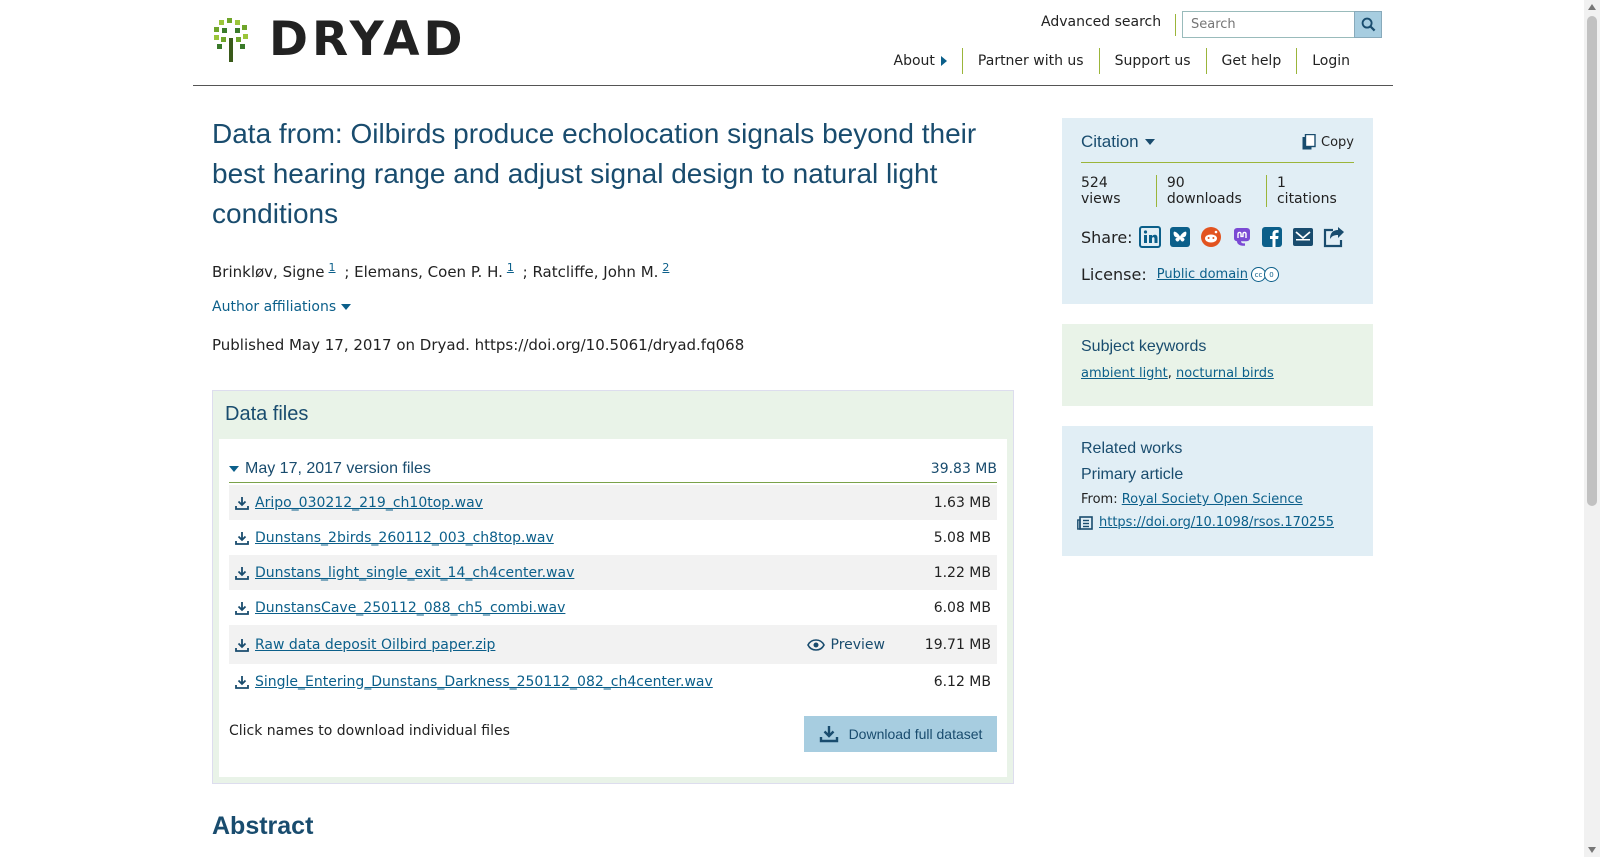 Image resolution: width=1600 pixels, height=857 pixels. I want to click on abstract-heading: Abstract, so click(263, 826).